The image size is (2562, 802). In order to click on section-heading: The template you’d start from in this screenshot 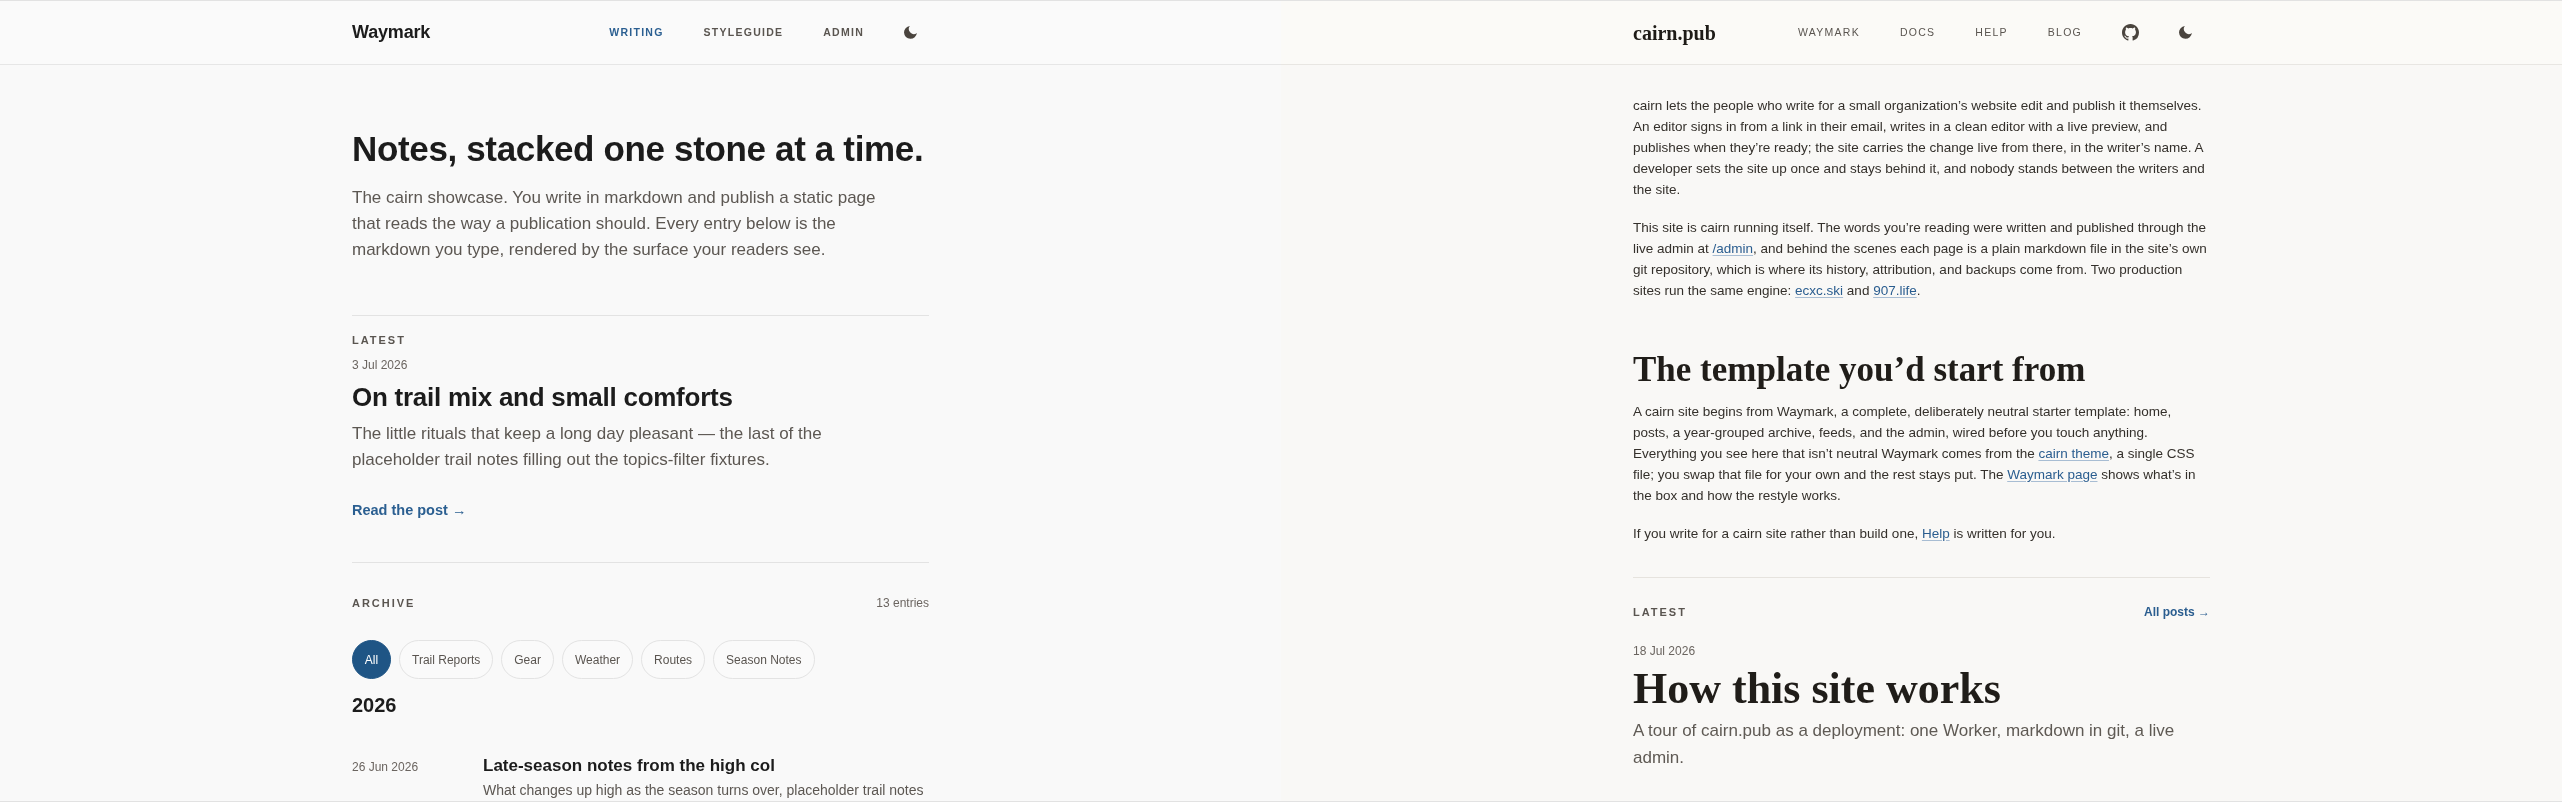, I will do `click(1859, 370)`.